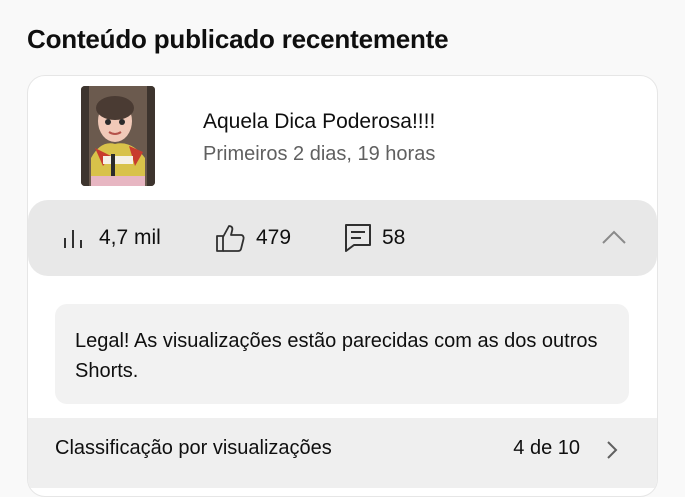  Describe the element at coordinates (546, 448) in the screenshot. I see `ranking-value: 4 de 10` at that location.